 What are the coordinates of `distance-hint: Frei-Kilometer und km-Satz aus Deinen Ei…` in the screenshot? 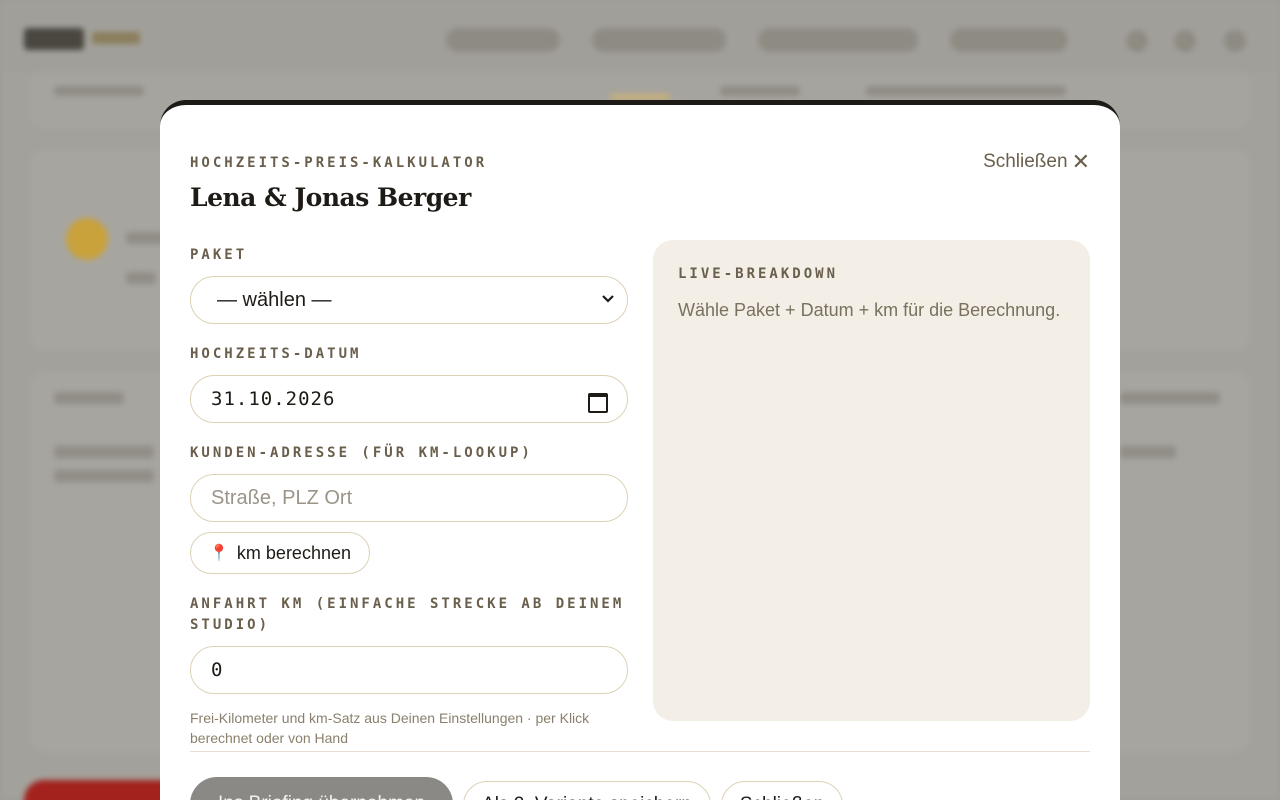 It's located at (390, 728).